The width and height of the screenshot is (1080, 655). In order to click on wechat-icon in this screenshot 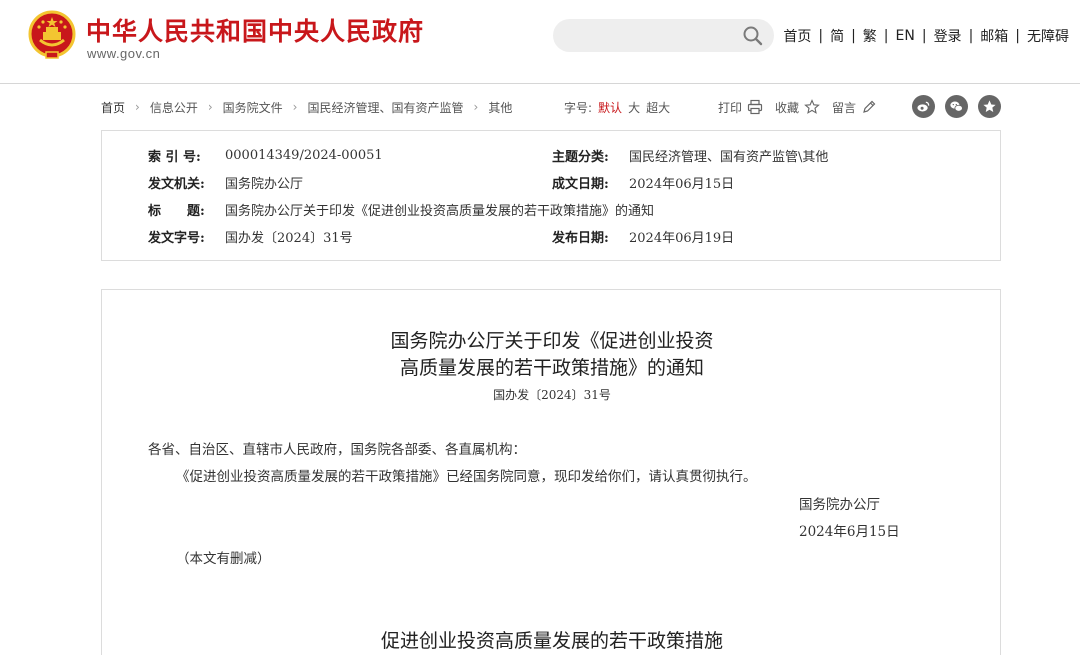, I will do `click(956, 106)`.